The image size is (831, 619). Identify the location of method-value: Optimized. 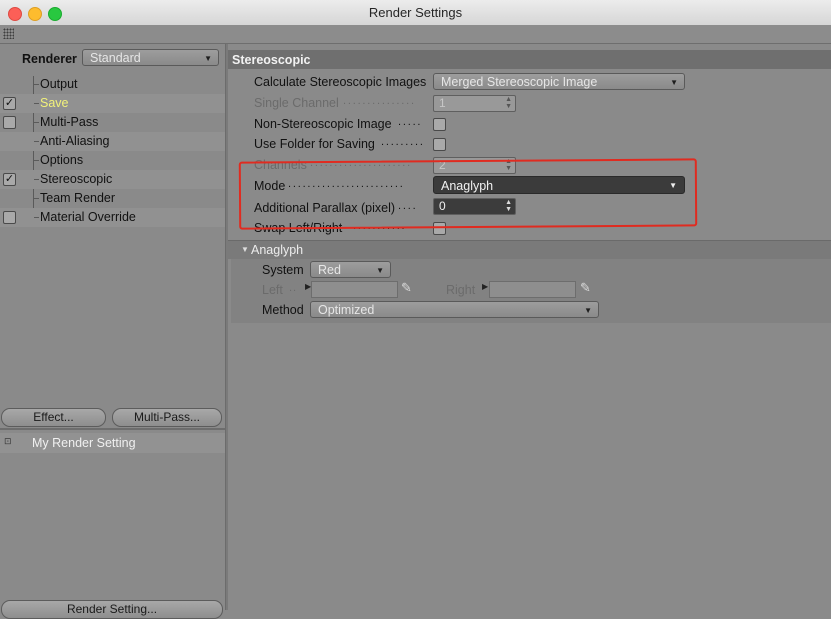
(346, 310).